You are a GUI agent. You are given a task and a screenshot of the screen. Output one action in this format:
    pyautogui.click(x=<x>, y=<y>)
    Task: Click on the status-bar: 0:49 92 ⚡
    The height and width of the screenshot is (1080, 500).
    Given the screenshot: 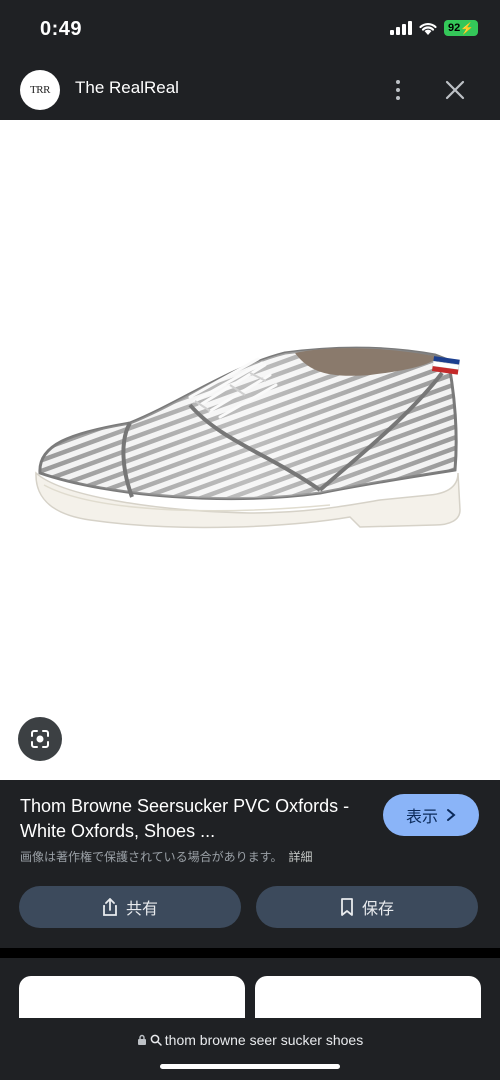 What is the action you would take?
    pyautogui.click(x=250, y=30)
    